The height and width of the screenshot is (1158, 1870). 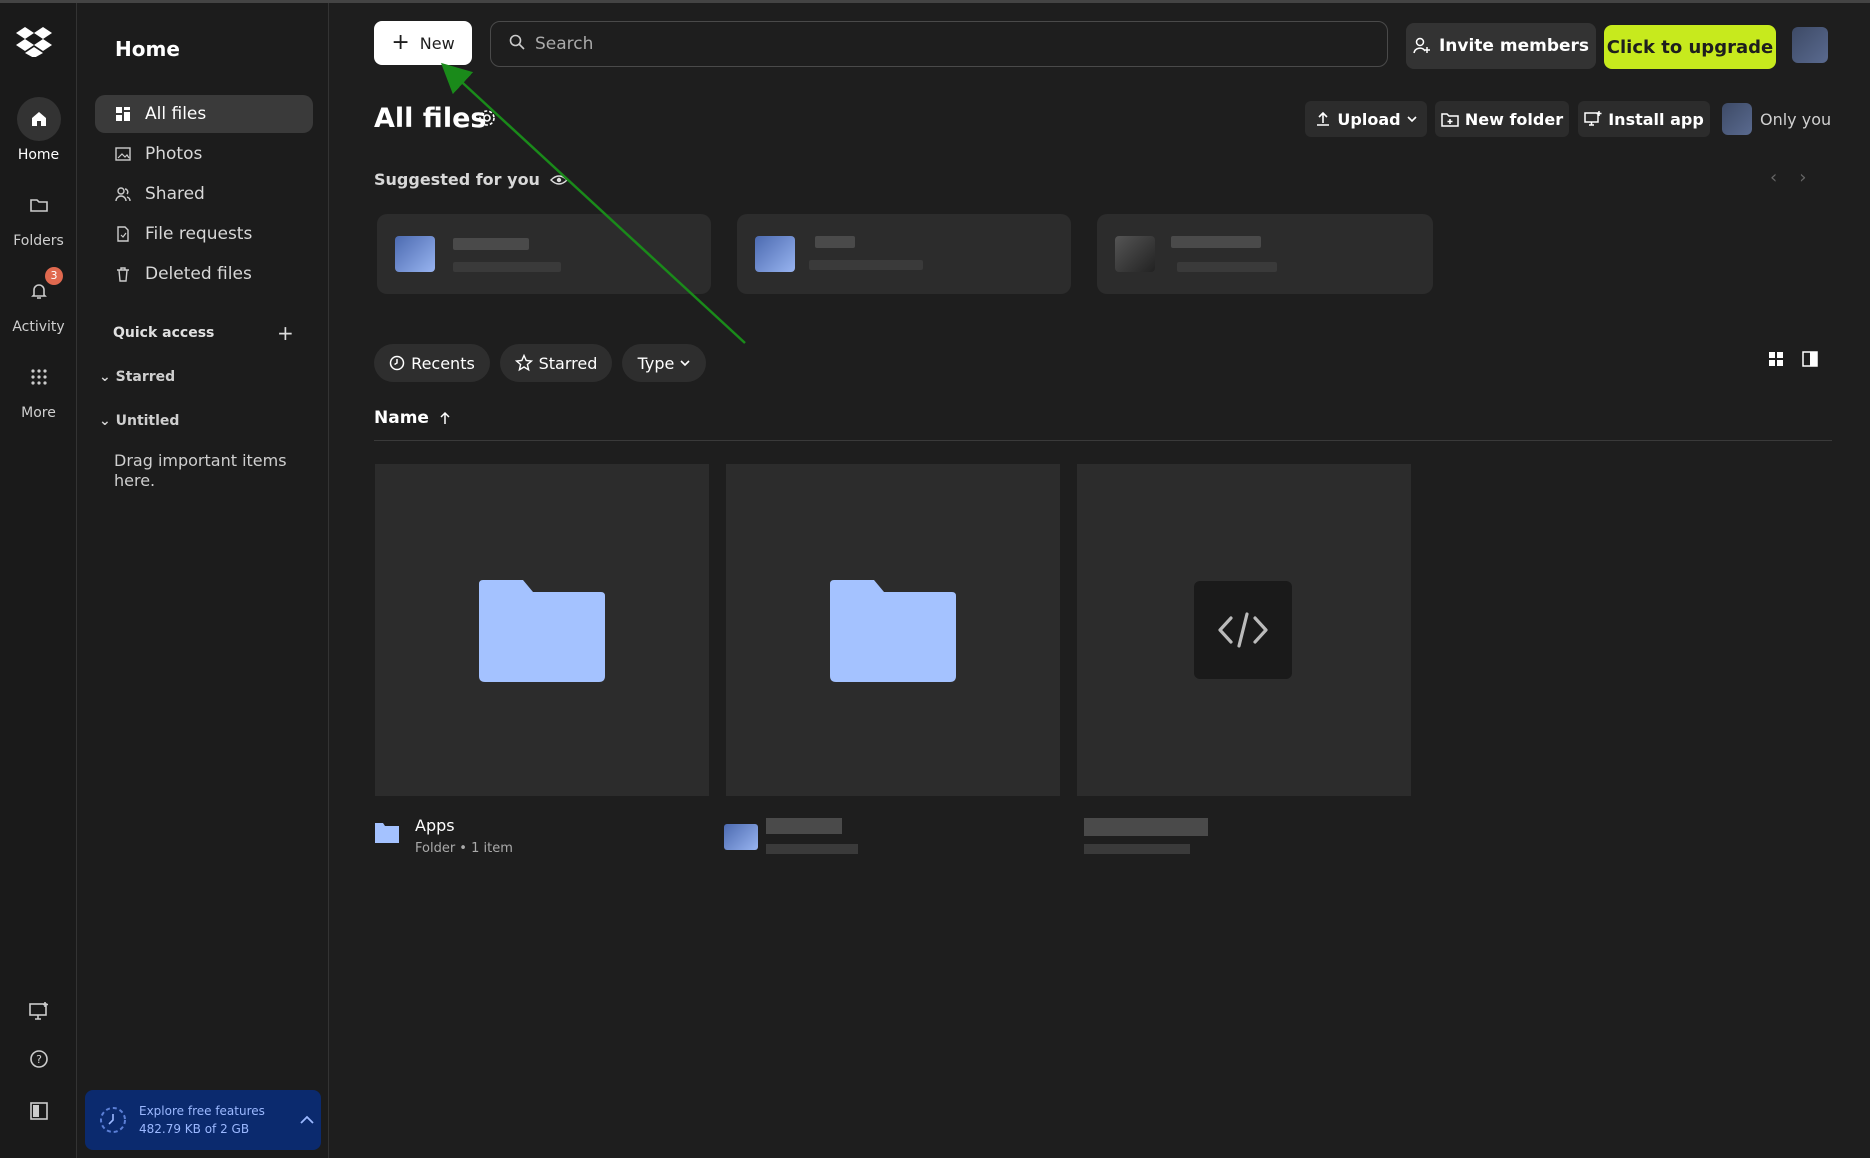 I want to click on rail-more-label: More, so click(x=38, y=413).